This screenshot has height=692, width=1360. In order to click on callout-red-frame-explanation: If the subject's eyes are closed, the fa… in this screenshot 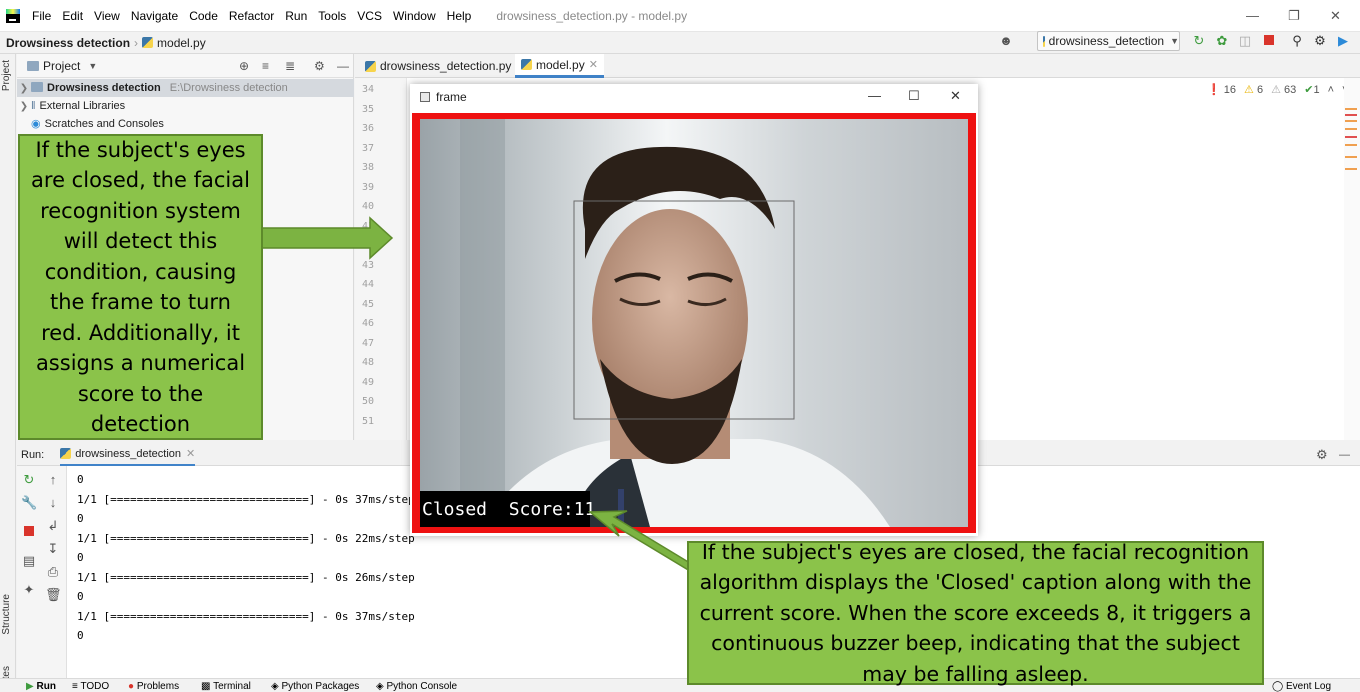, I will do `click(140, 287)`.